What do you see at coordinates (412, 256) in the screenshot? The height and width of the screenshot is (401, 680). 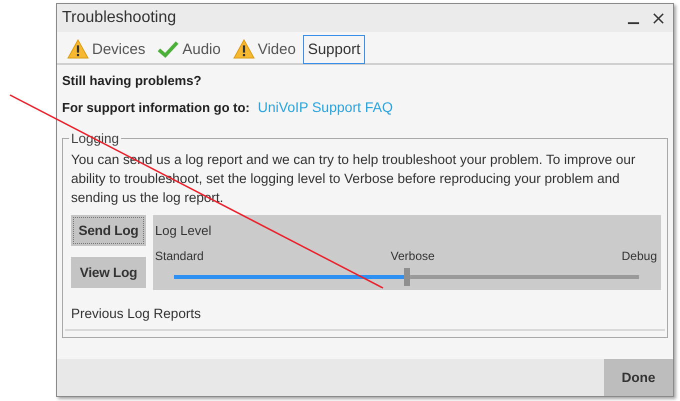 I see `tick-label: Verbose` at bounding box center [412, 256].